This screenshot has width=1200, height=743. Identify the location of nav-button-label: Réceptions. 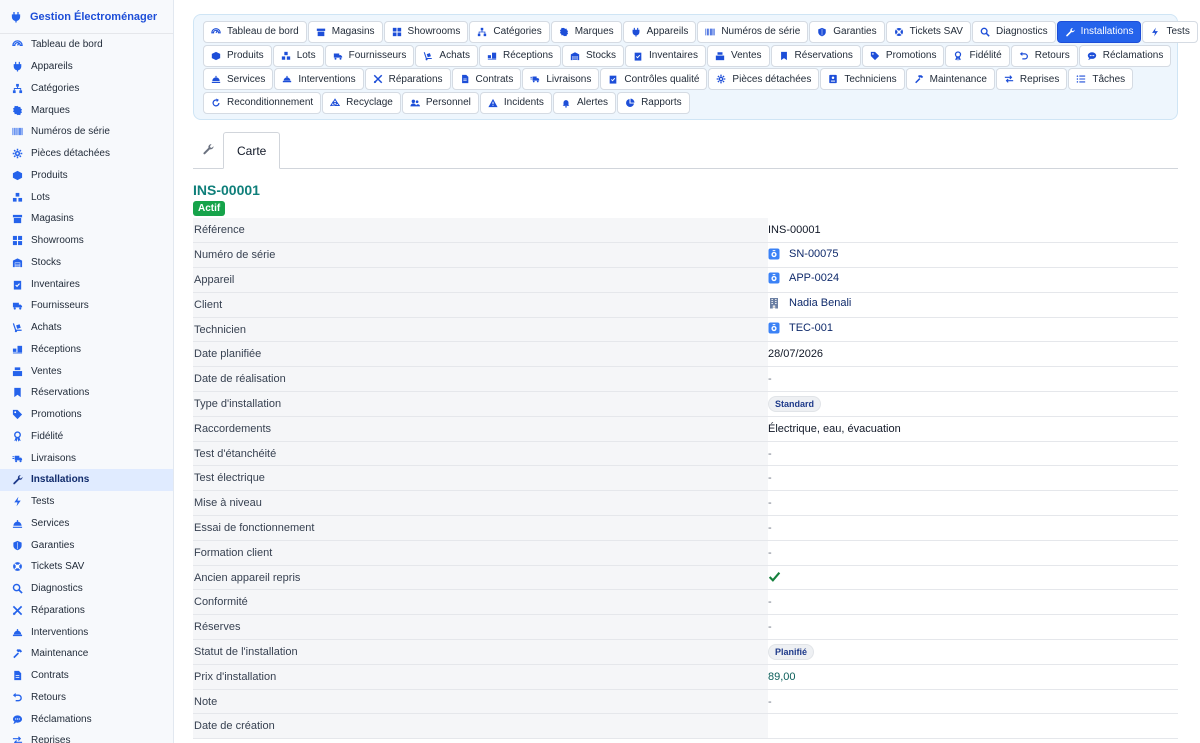
(528, 56).